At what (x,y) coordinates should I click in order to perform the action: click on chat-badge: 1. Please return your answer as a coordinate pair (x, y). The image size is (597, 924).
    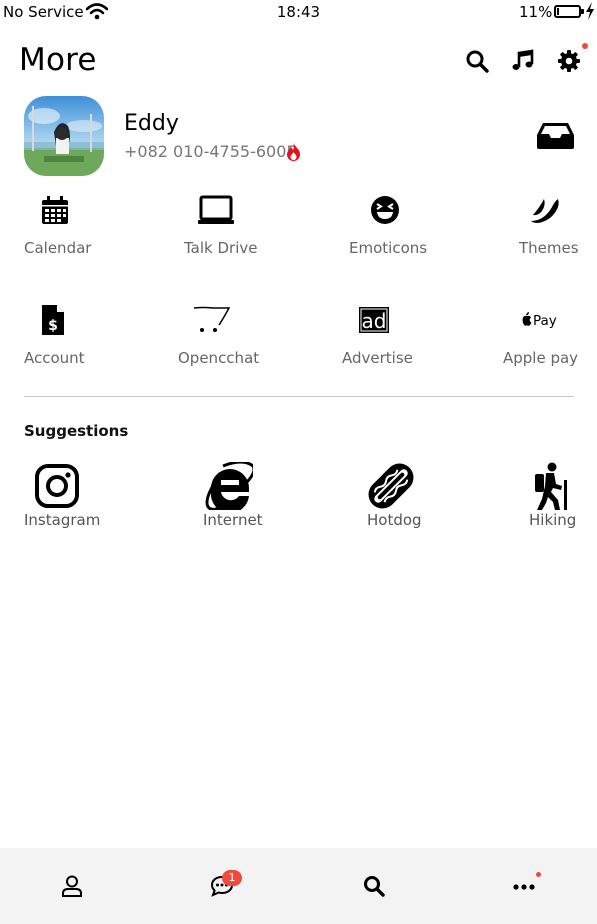
    Looking at the image, I should click on (232, 878).